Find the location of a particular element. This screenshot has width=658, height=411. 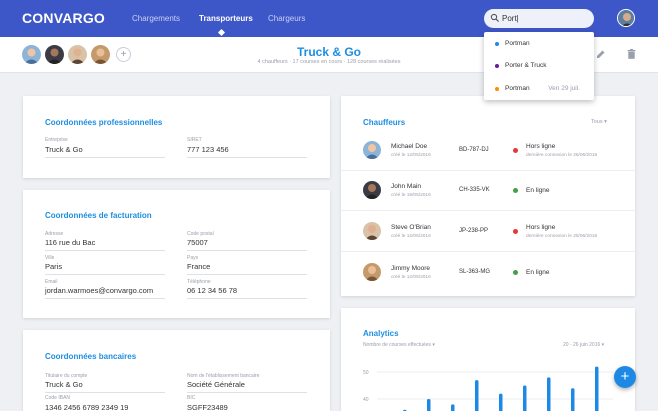

driver-name: Michael Doe is located at coordinates (409, 146).